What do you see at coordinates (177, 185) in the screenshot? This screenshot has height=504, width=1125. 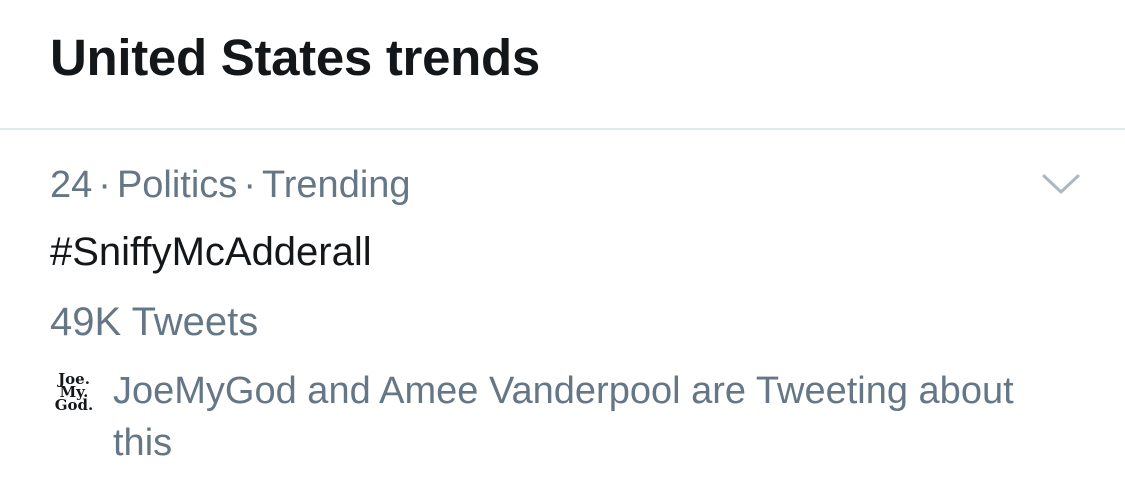 I see `trend-category: Politics` at bounding box center [177, 185].